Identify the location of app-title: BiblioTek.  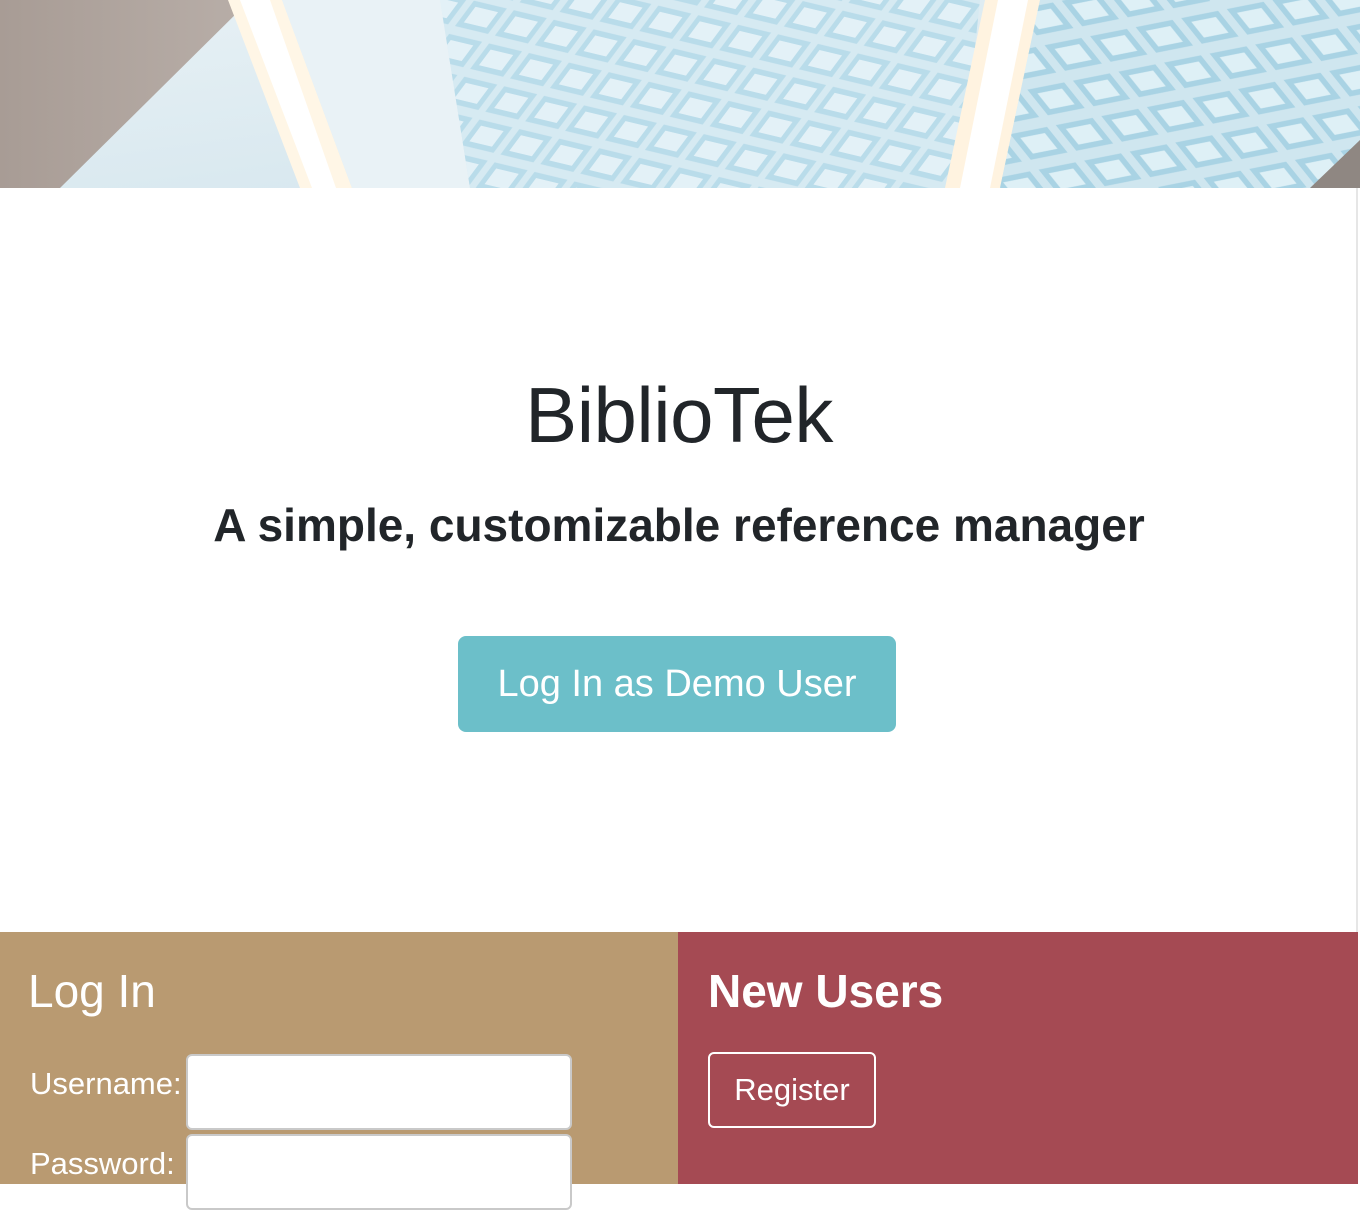
(679, 415).